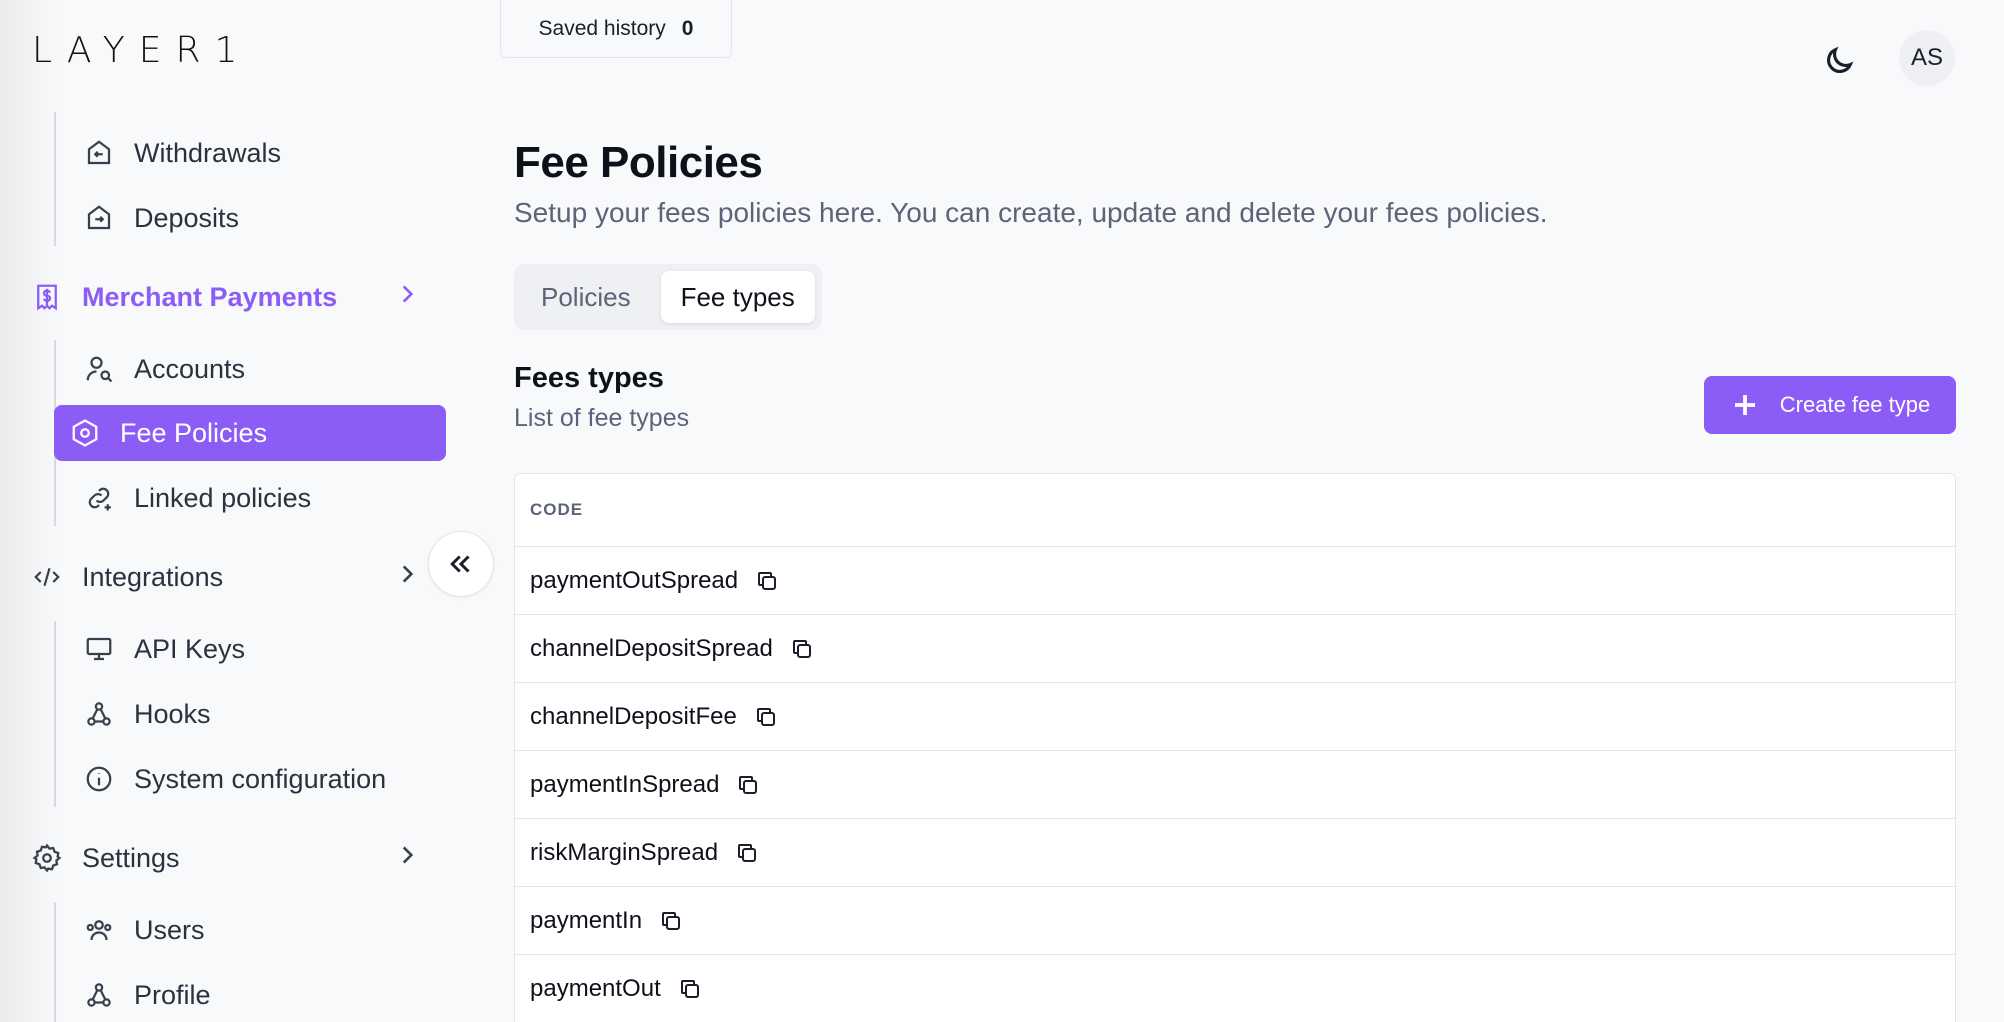  I want to click on table-row: paymentOut, so click(1235, 988).